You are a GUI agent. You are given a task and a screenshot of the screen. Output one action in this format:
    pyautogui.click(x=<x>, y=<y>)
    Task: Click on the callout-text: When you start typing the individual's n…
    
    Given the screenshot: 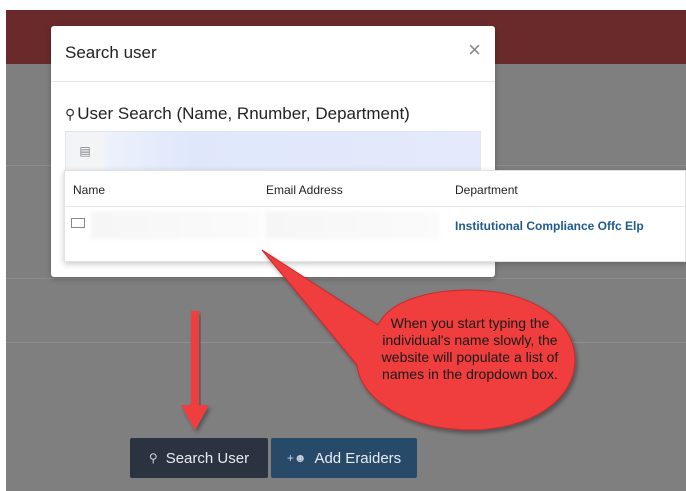 What is the action you would take?
    pyautogui.click(x=470, y=348)
    